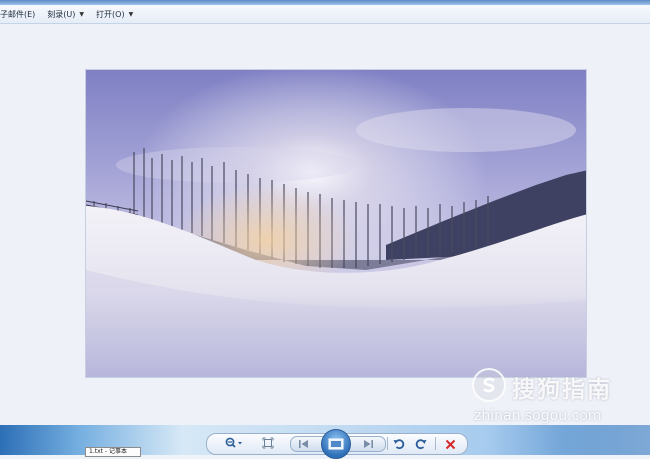  Describe the element at coordinates (489, 385) in the screenshot. I see `sogou-logo-icon` at that location.